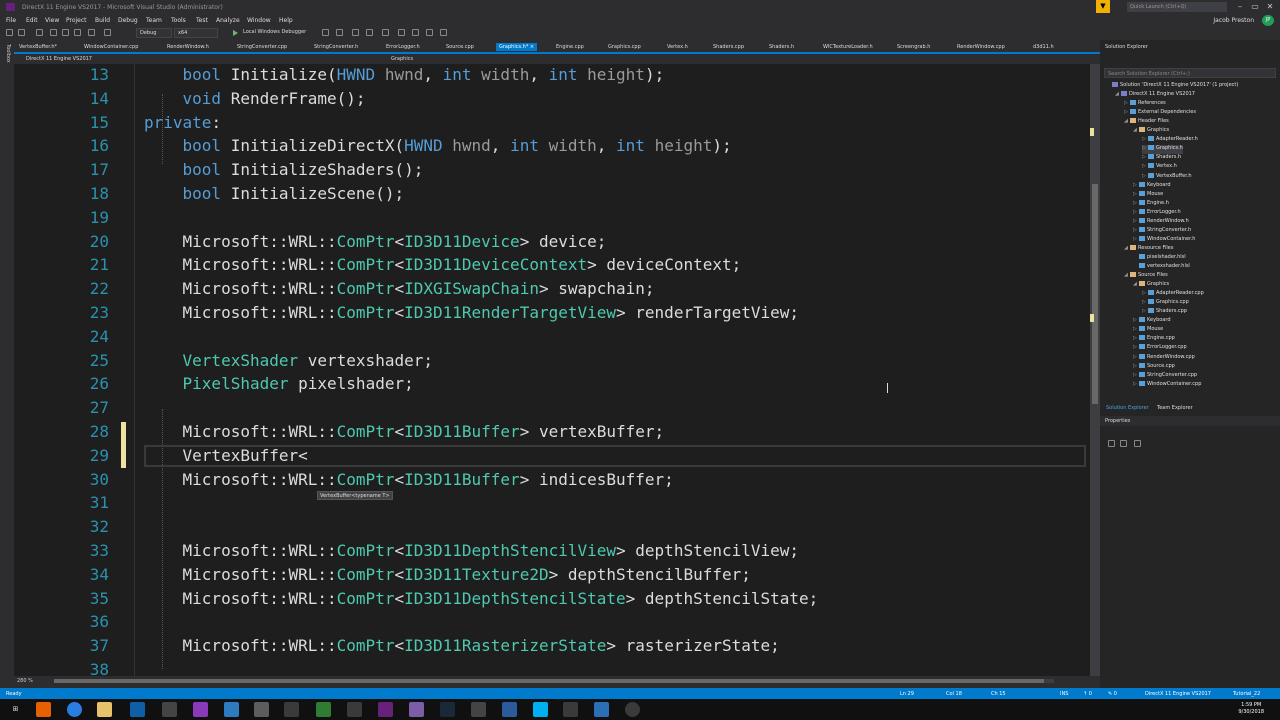 Image resolution: width=1280 pixels, height=720 pixels. What do you see at coordinates (259, 20) in the screenshot?
I see `menu-window: Window` at bounding box center [259, 20].